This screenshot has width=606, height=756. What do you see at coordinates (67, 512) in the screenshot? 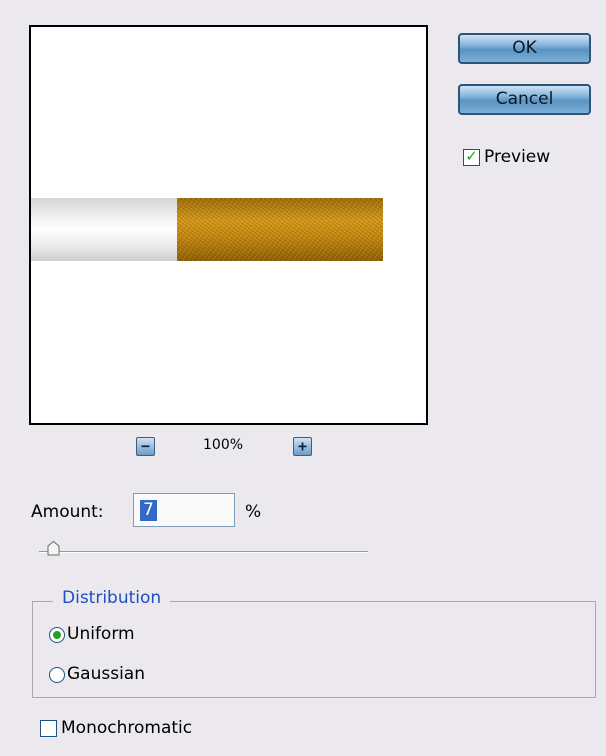
I see `amount-label: Amount:` at bounding box center [67, 512].